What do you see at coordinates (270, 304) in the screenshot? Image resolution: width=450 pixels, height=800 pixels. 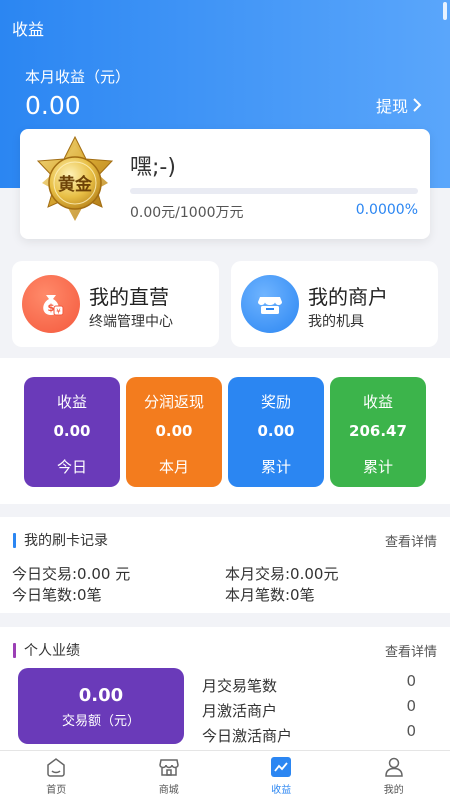 I see `store-icon` at bounding box center [270, 304].